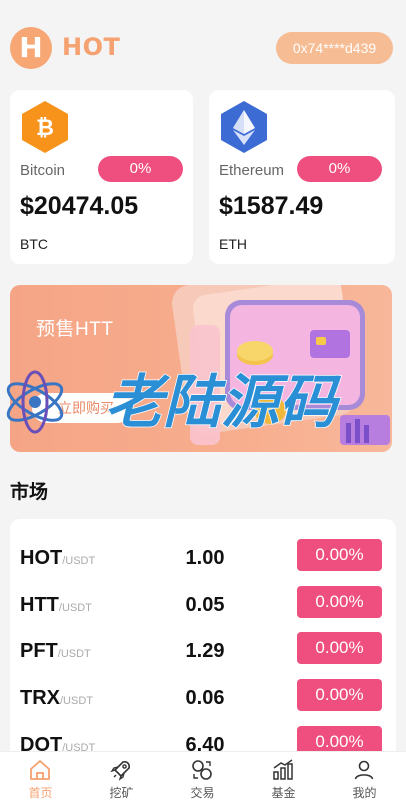  I want to click on nav-item-trade: 交易, so click(202, 776).